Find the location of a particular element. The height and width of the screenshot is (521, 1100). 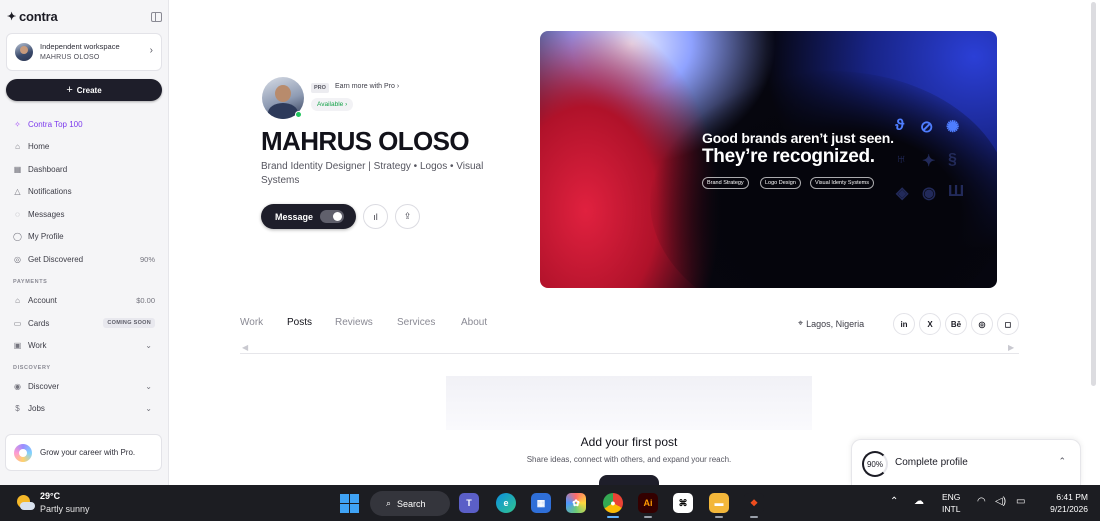

language-code: ENG is located at coordinates (951, 497).